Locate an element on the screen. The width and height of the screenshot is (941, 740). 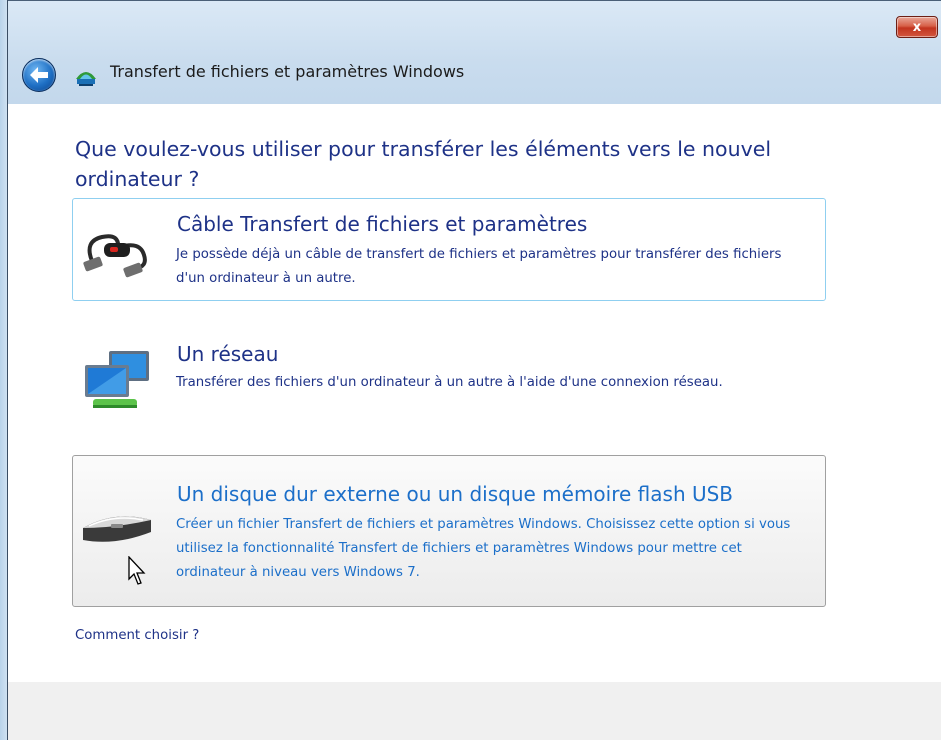
close-button: x is located at coordinates (917, 27).